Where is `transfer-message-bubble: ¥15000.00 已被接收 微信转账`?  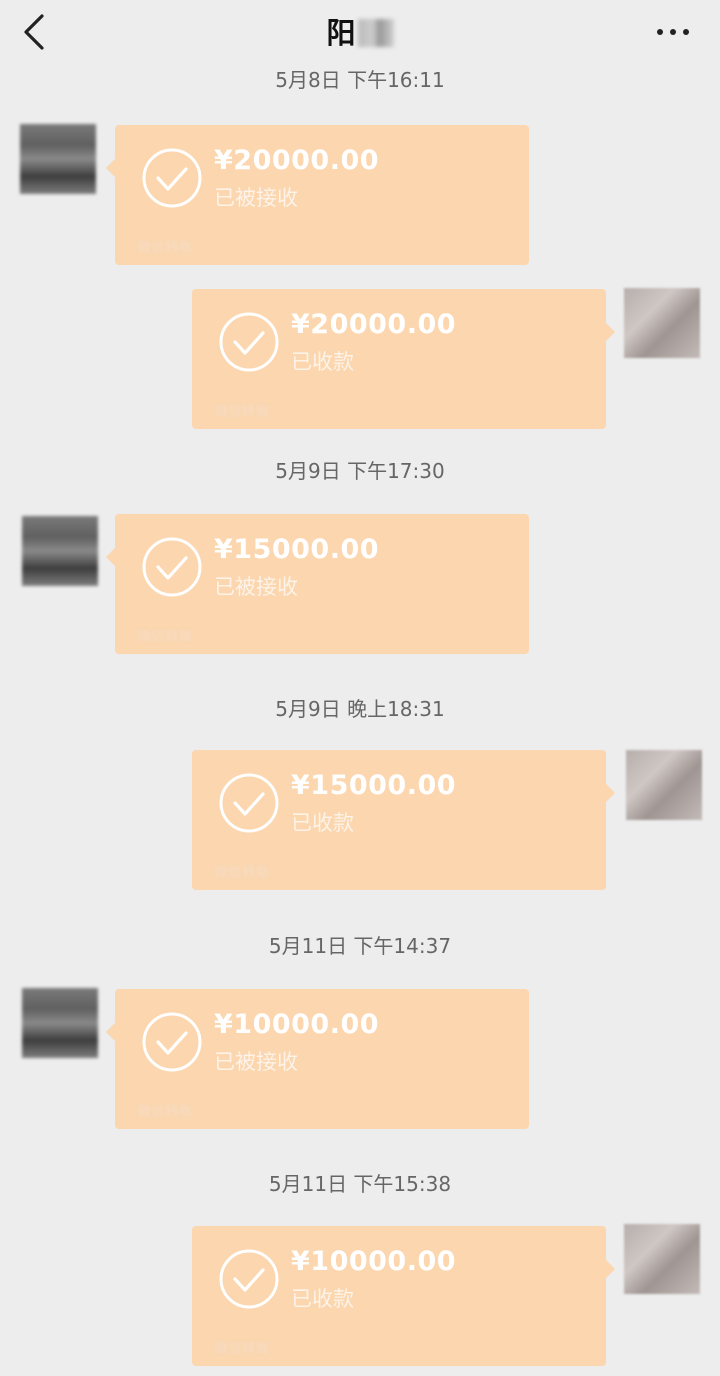
transfer-message-bubble: ¥15000.00 已被接收 微信转账 is located at coordinates (317, 584).